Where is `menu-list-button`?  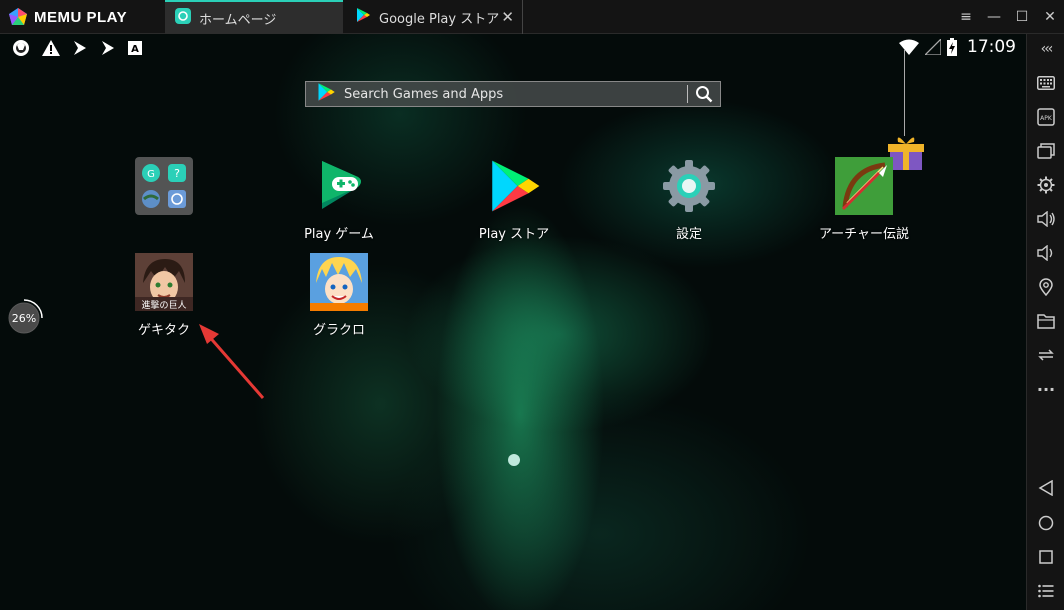 menu-list-button is located at coordinates (1045, 591).